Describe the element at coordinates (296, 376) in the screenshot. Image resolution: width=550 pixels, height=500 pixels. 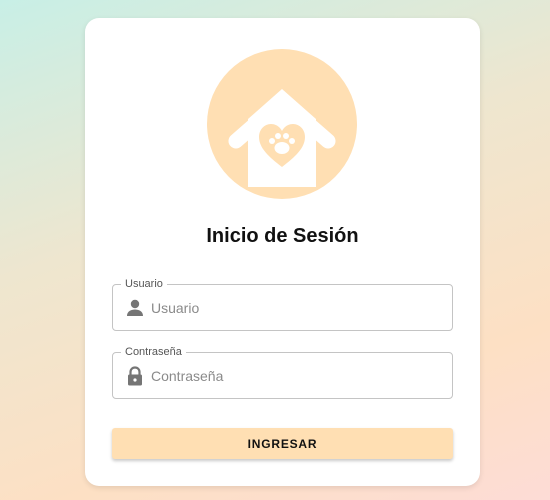
I see `password-input` at that location.